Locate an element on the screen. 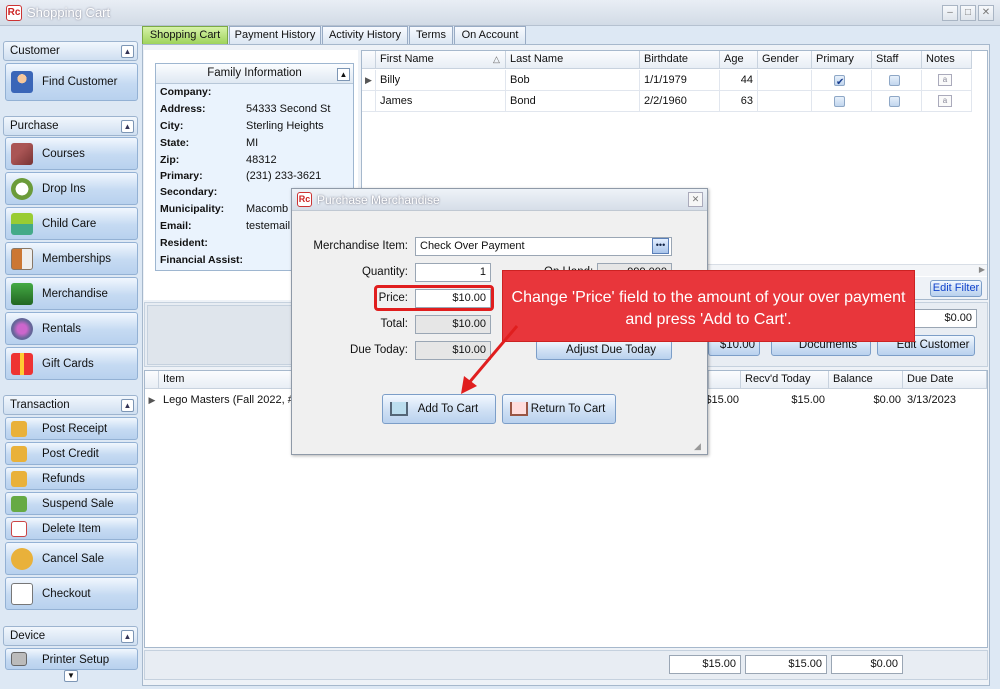  col-notes: Notes is located at coordinates (947, 60).